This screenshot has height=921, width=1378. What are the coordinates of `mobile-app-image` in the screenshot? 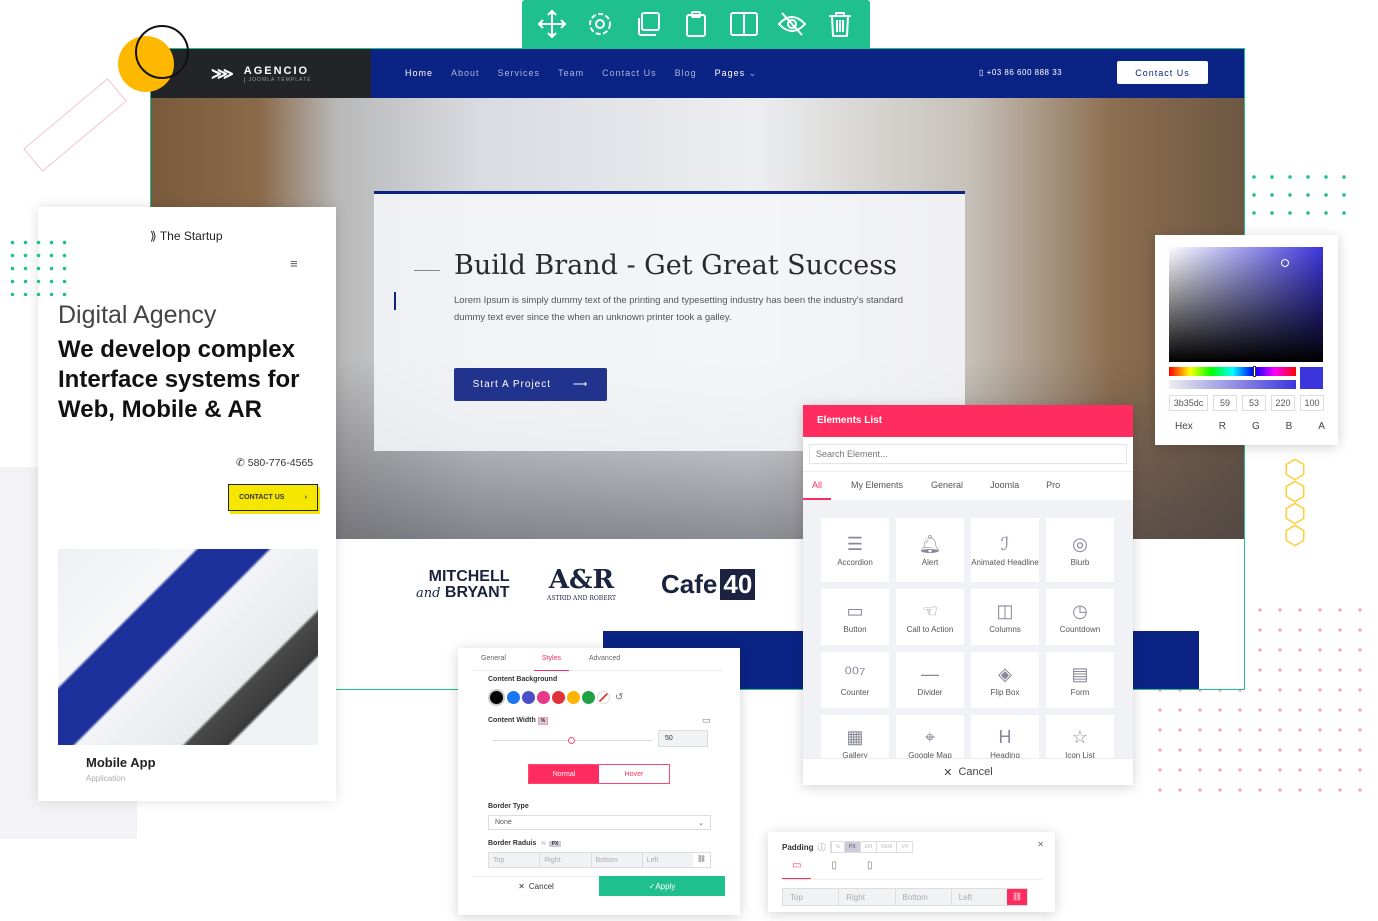 It's located at (188, 647).